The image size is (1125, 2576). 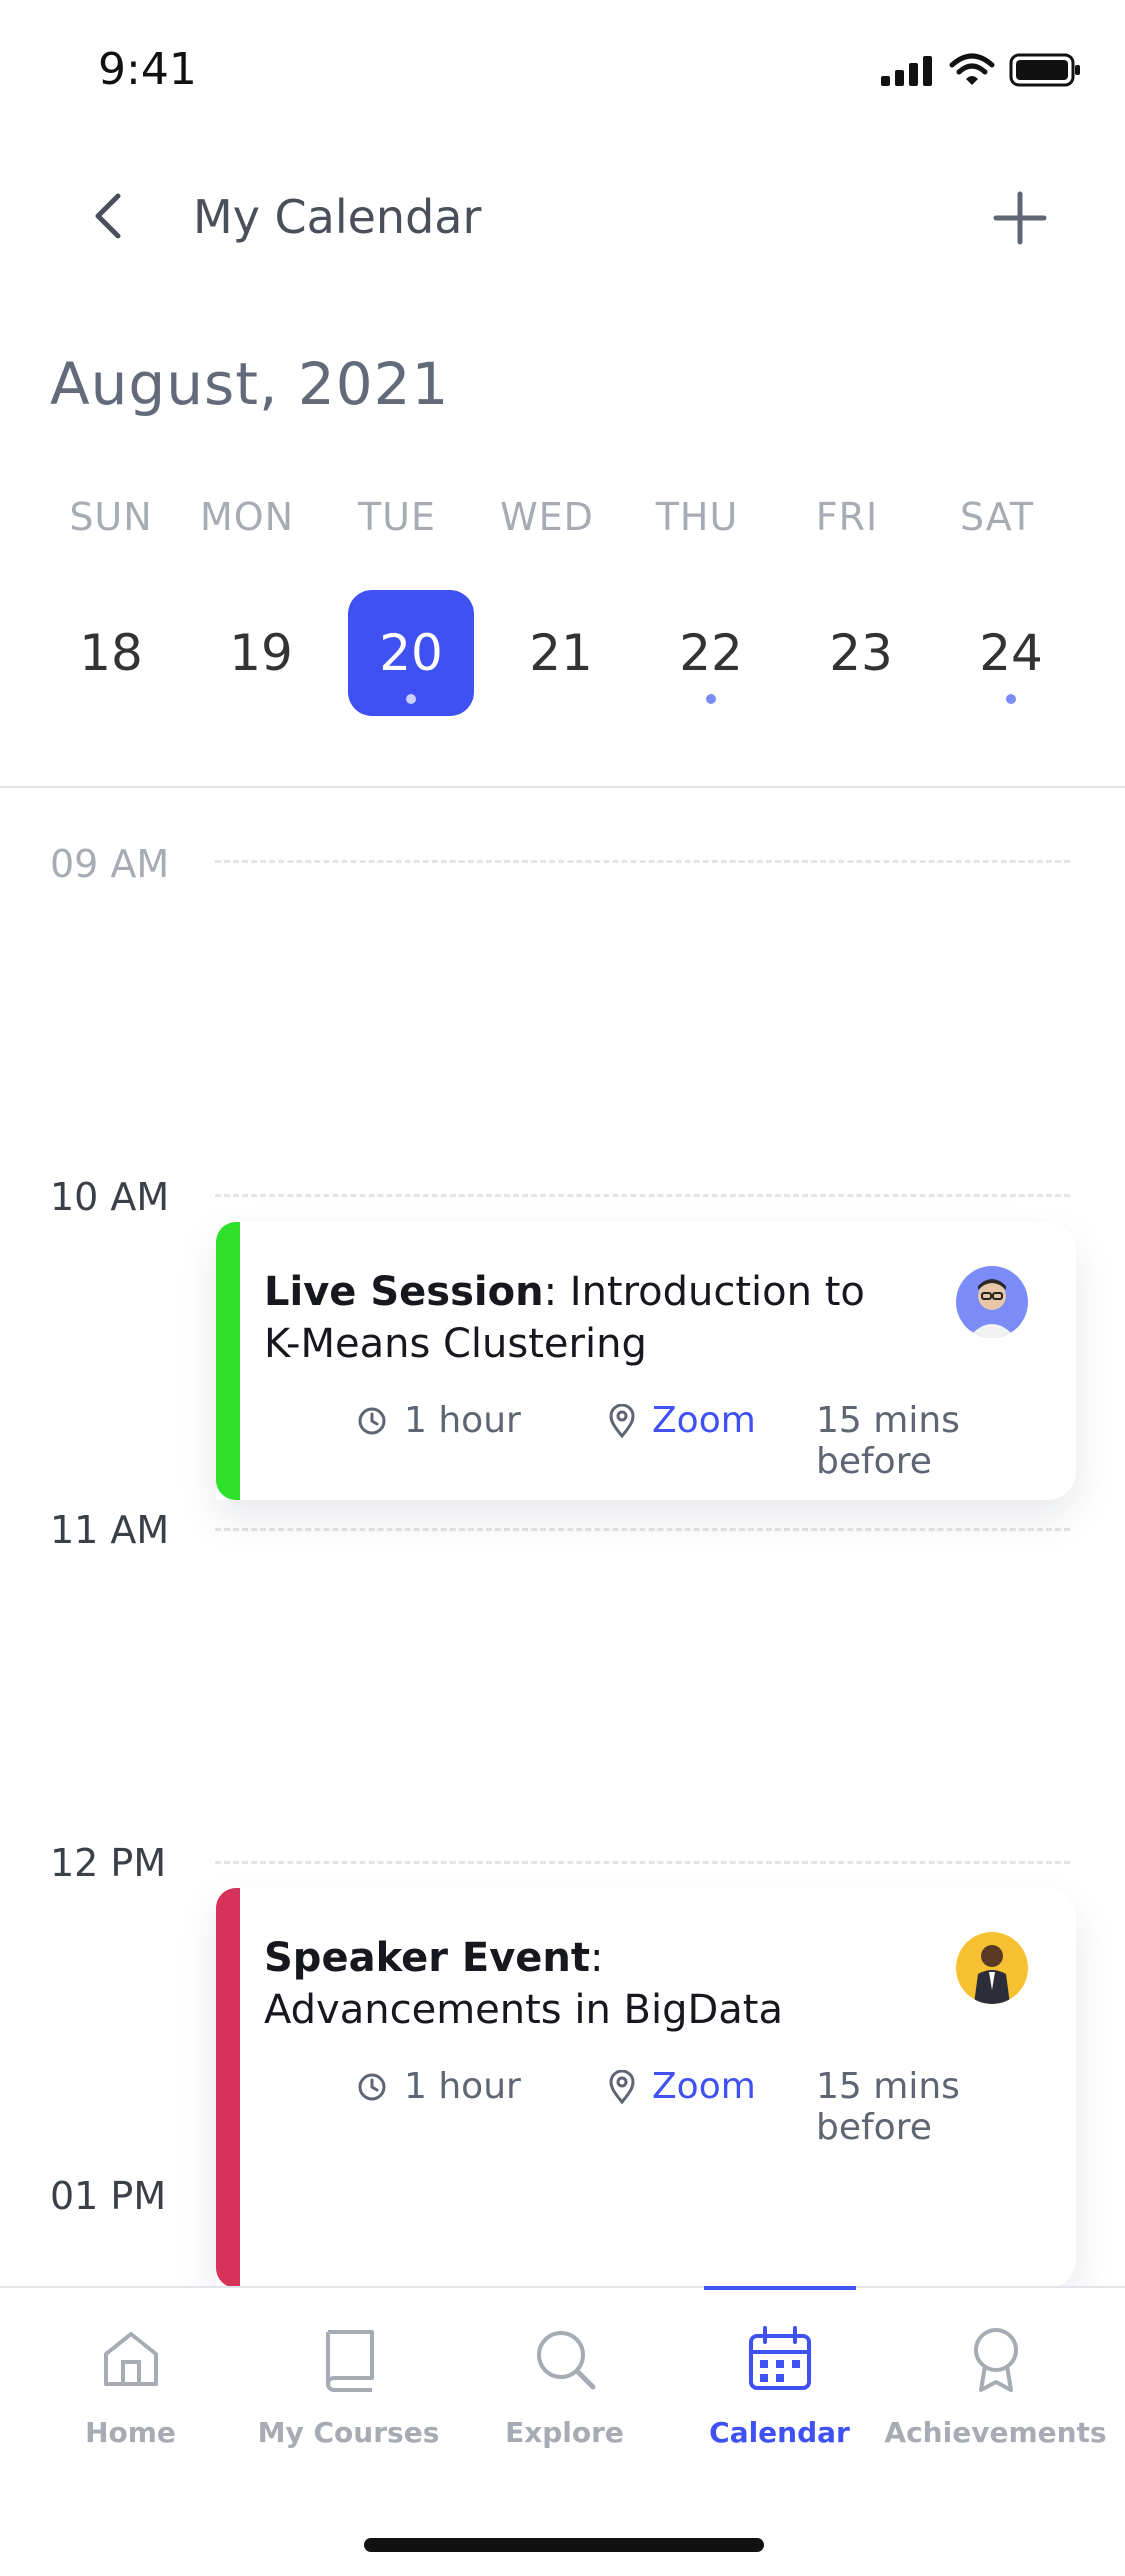 What do you see at coordinates (562, 787) in the screenshot?
I see `divider` at bounding box center [562, 787].